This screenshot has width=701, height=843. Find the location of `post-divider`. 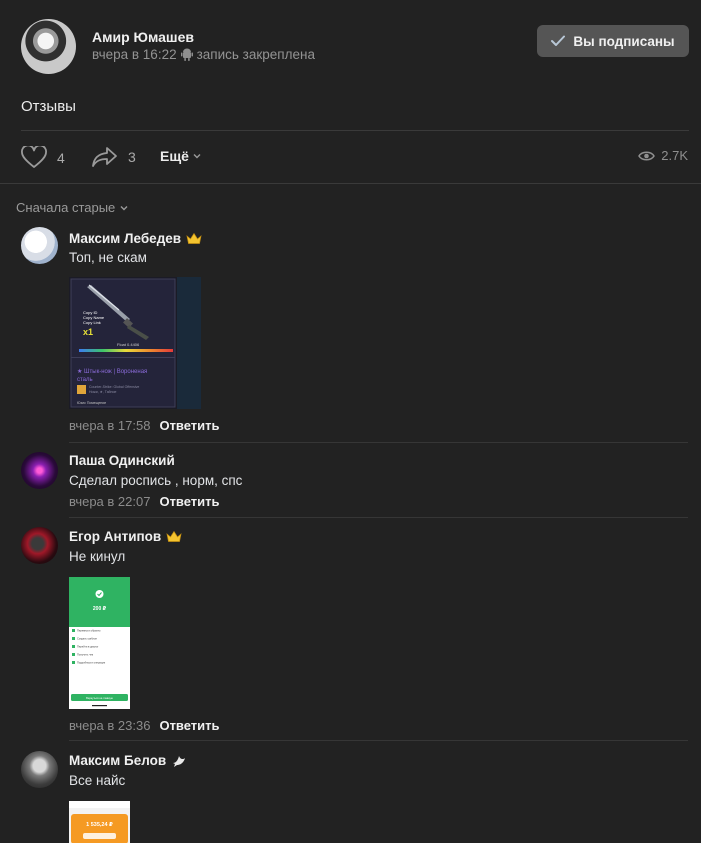

post-divider is located at coordinates (355, 130).